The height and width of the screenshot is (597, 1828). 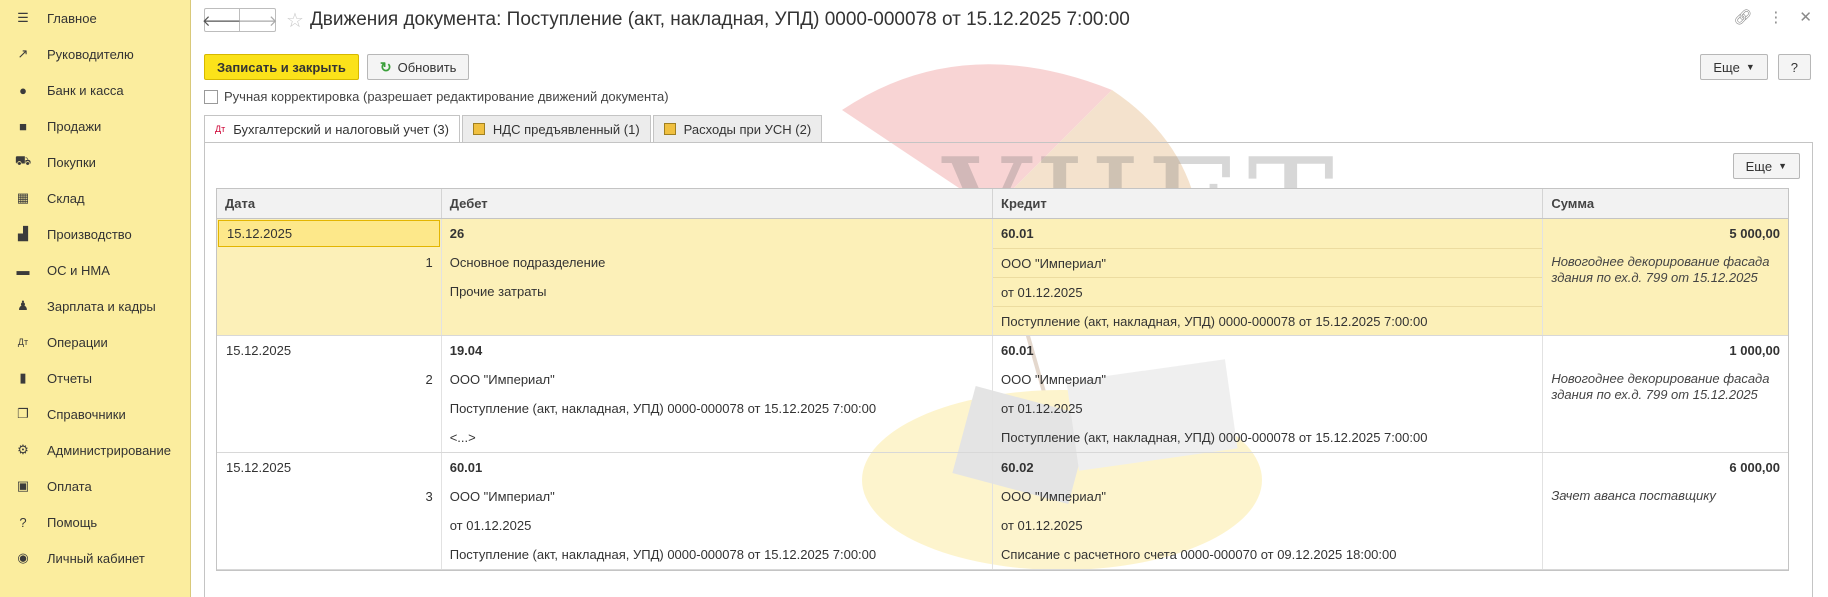 I want to click on close-icon: ✕, so click(x=1805, y=17).